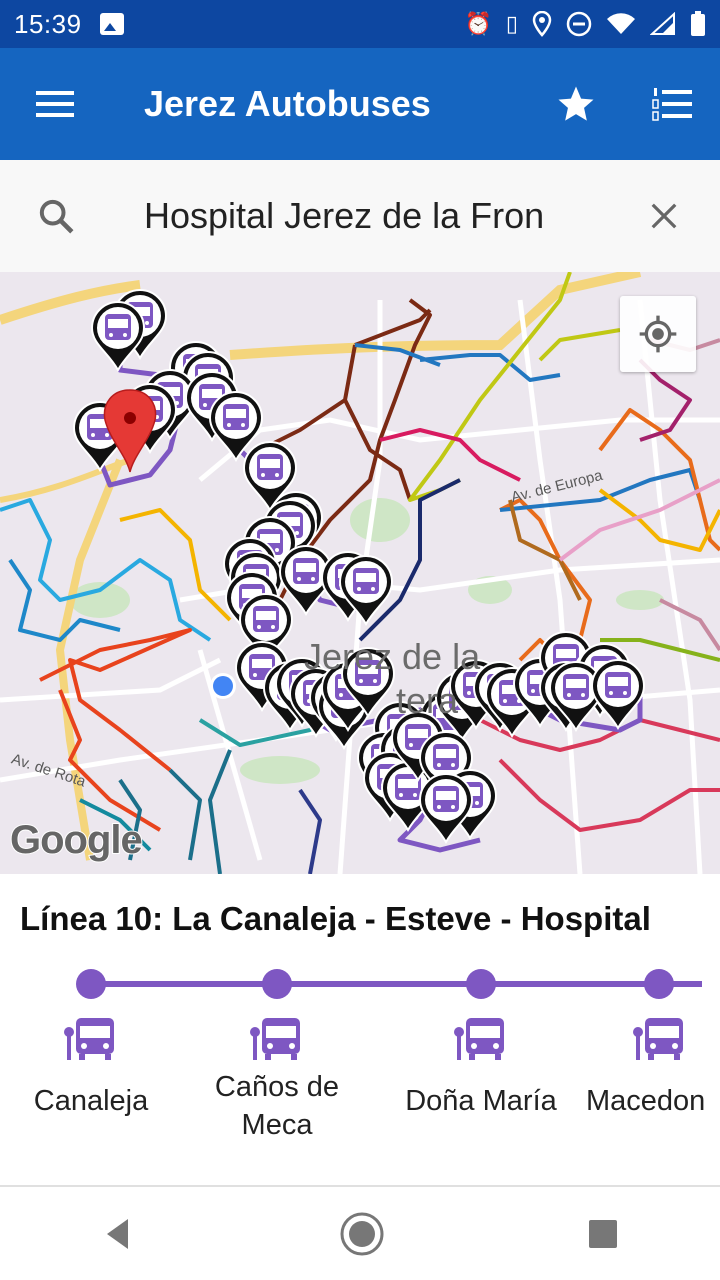 This screenshot has width=720, height=1280. I want to click on favorites-button, so click(576, 104).